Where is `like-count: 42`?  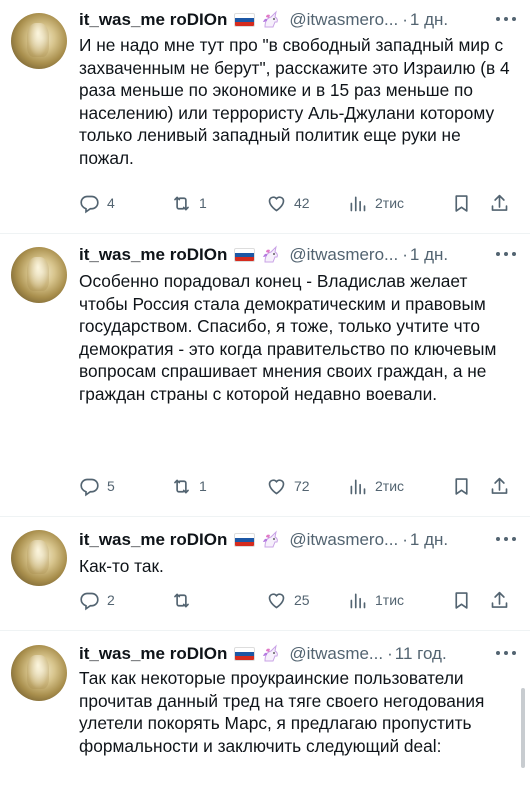
like-count: 42 is located at coordinates (302, 203).